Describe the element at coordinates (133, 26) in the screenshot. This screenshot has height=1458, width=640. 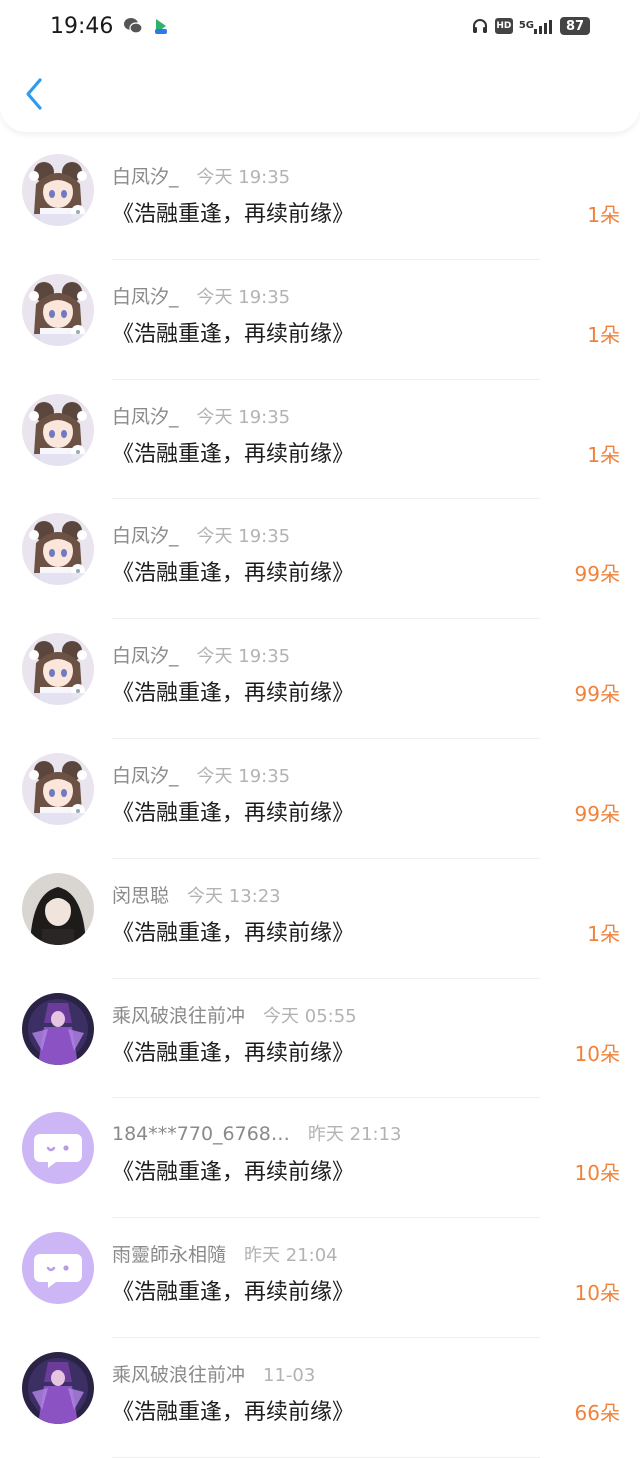
I see `wechat-icon` at that location.